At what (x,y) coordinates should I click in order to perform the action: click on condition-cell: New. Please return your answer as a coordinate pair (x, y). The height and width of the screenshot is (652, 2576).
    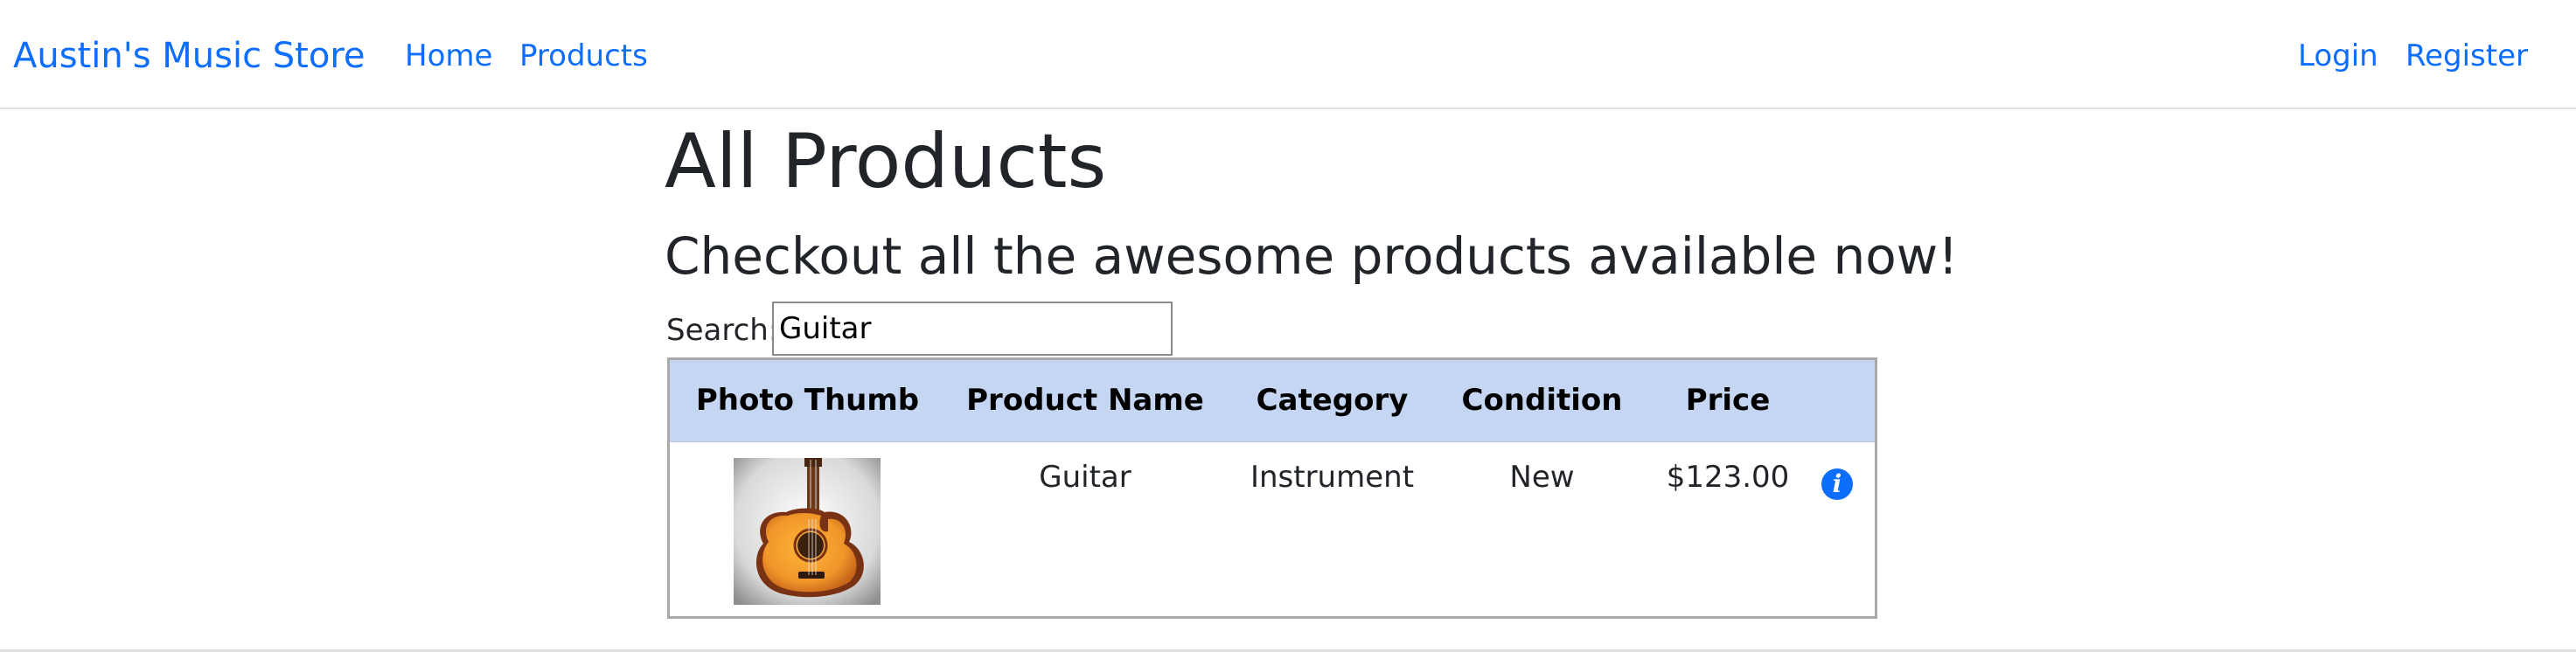
    Looking at the image, I should click on (1542, 478).